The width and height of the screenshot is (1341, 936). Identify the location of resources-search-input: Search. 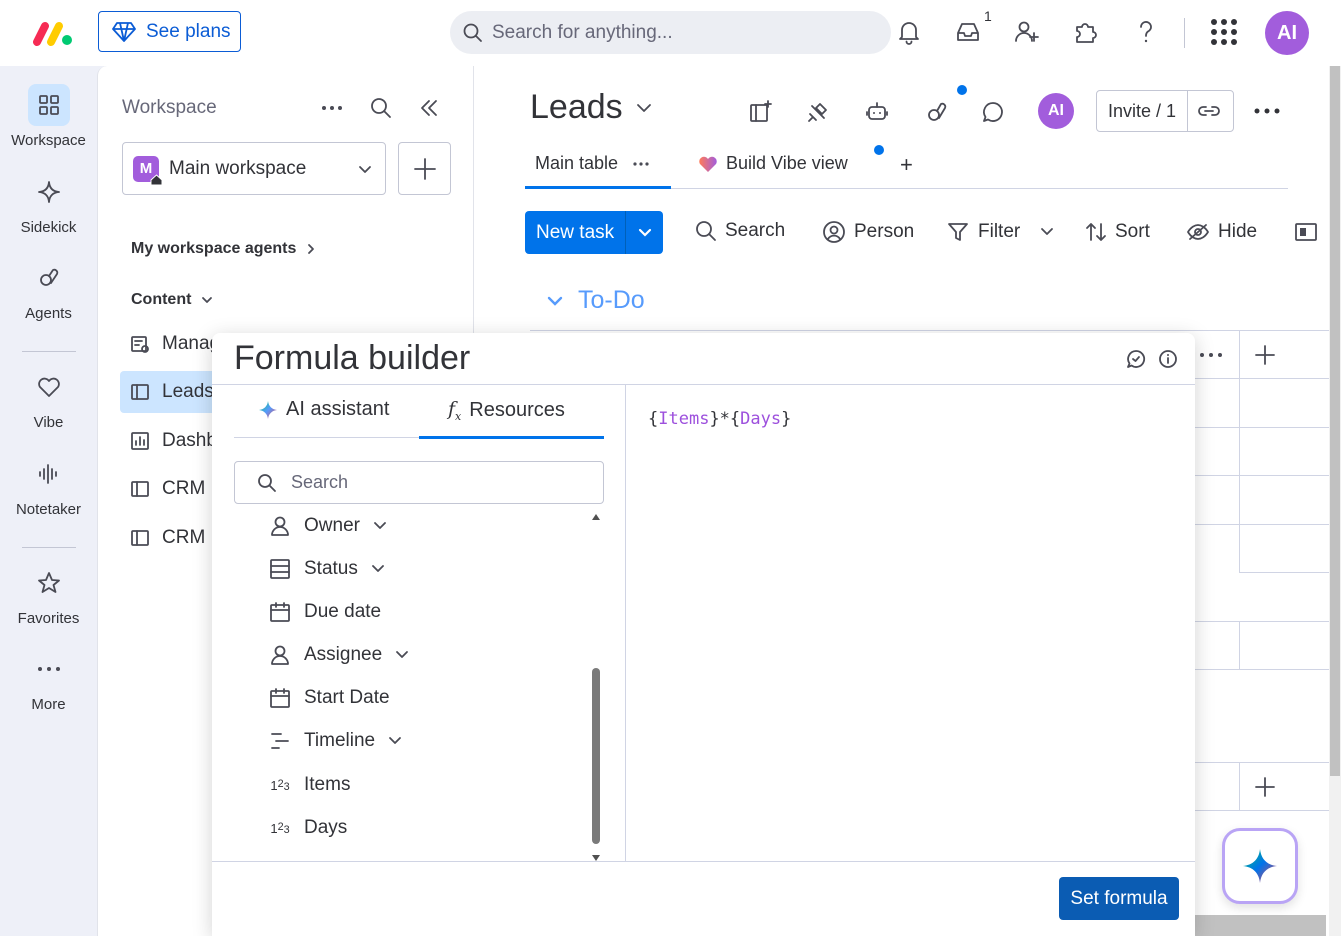
(419, 482).